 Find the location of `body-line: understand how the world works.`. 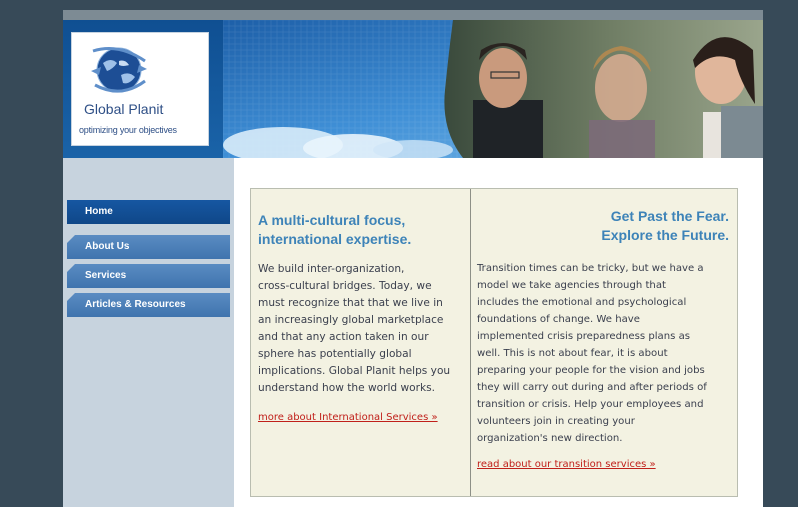

body-line: understand how the world works. is located at coordinates (347, 388).